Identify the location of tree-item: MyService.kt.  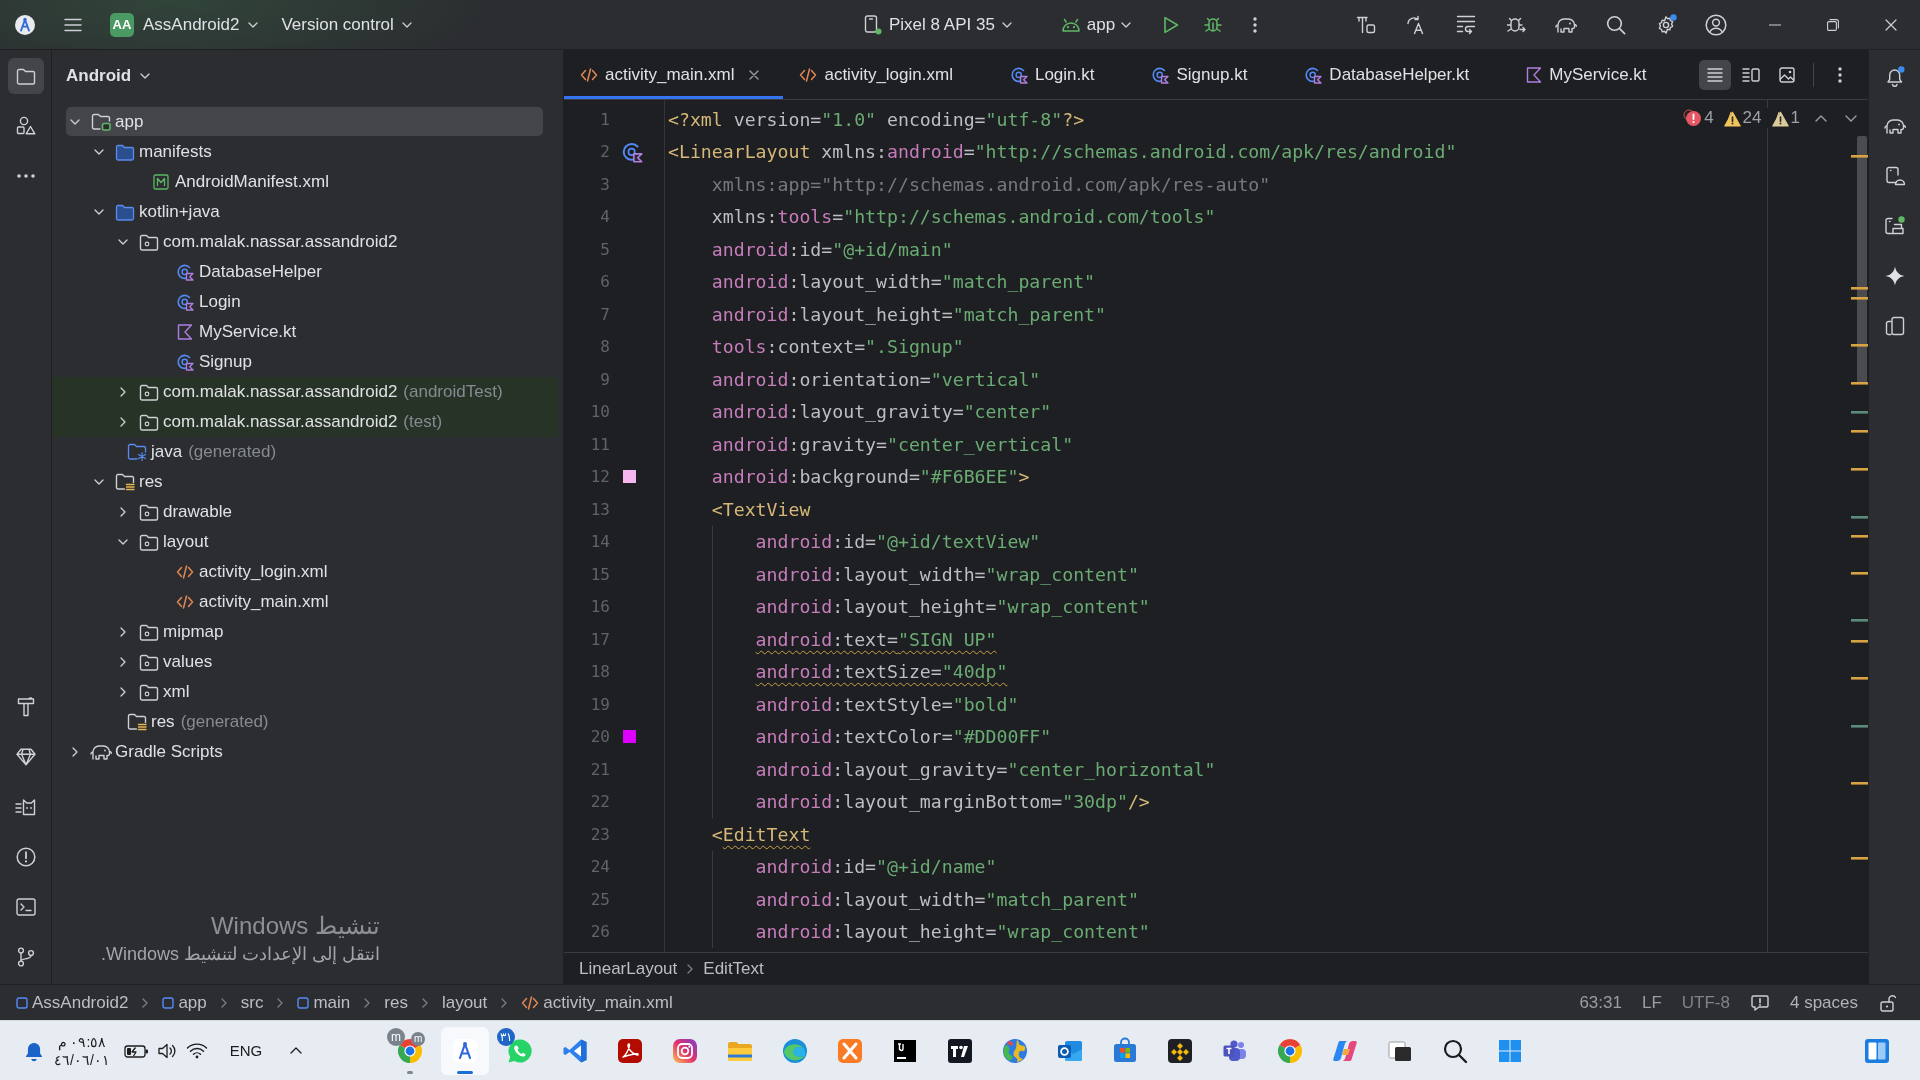
(231, 332).